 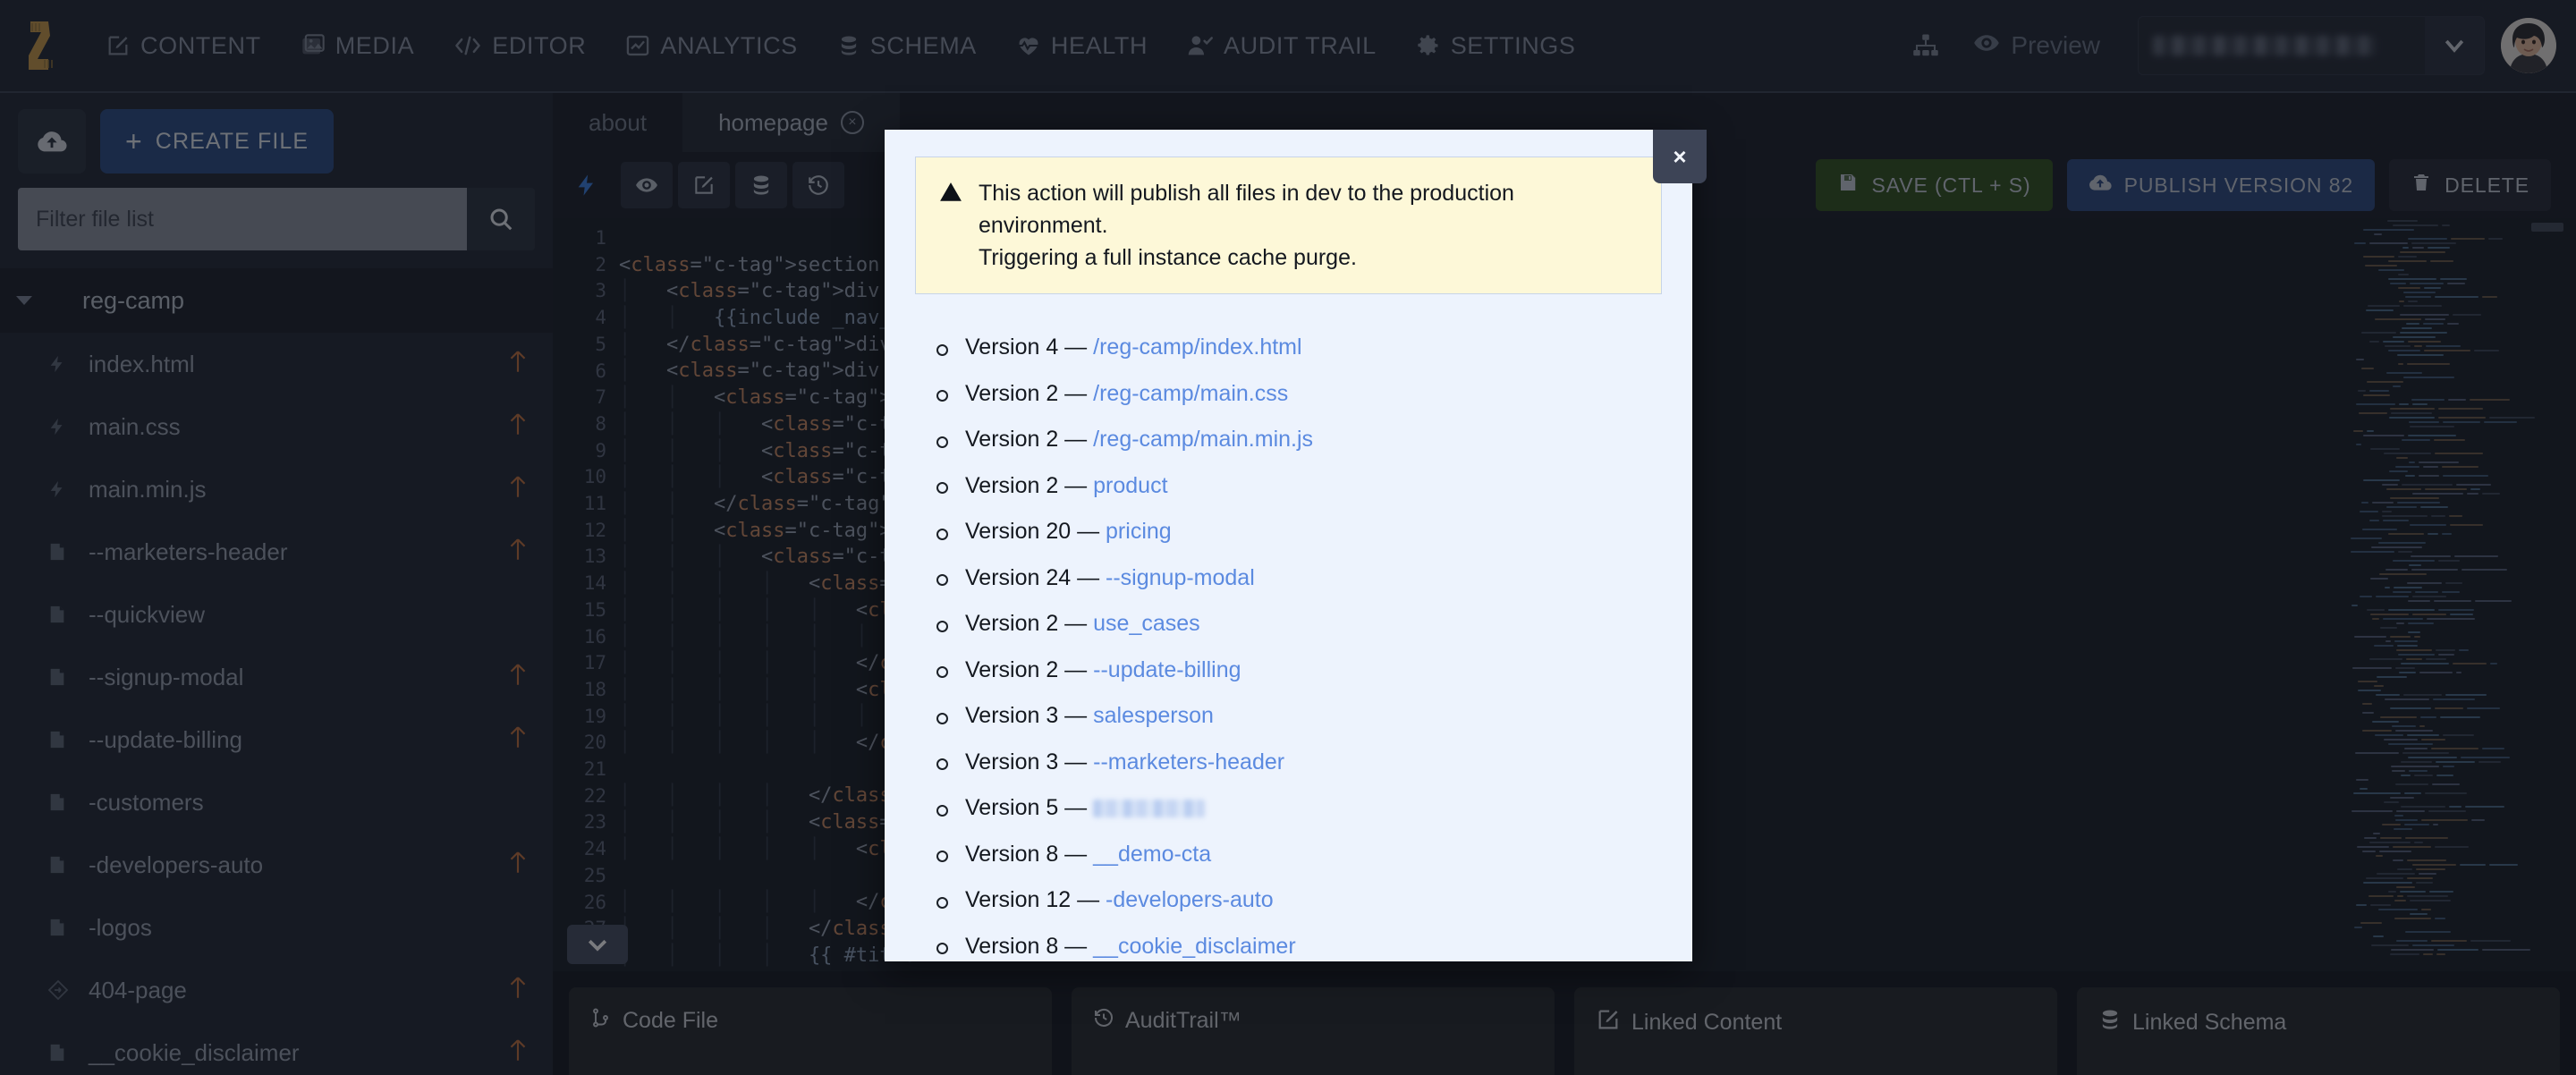 What do you see at coordinates (1029, 808) in the screenshot?
I see `version-label: Version 5 —` at bounding box center [1029, 808].